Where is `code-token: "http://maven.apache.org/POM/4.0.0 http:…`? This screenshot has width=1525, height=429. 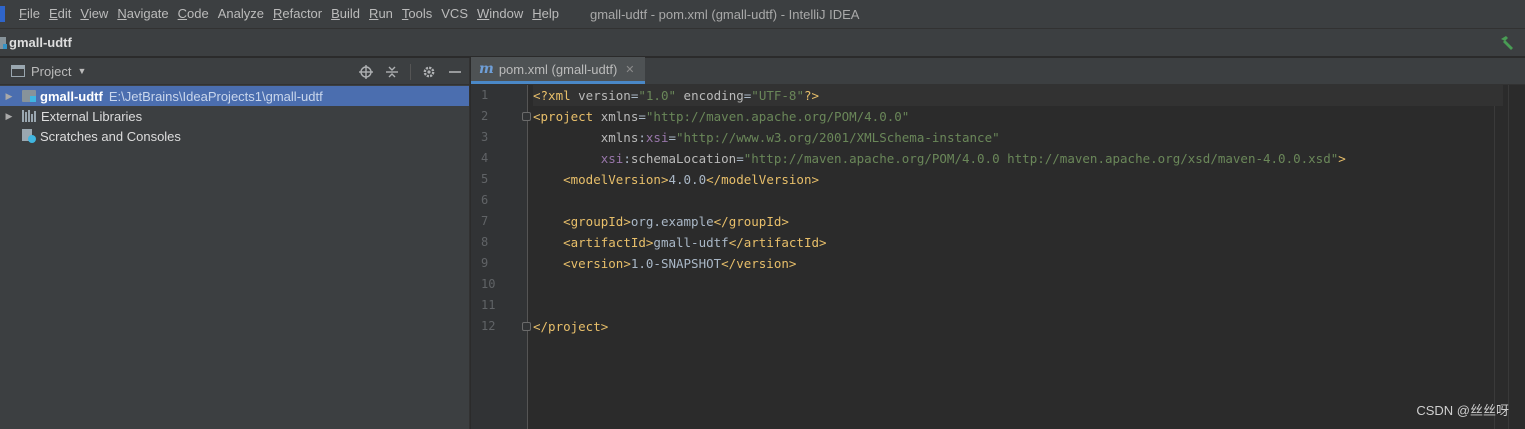 code-token: "http://maven.apache.org/POM/4.0.0 http:… is located at coordinates (1041, 158).